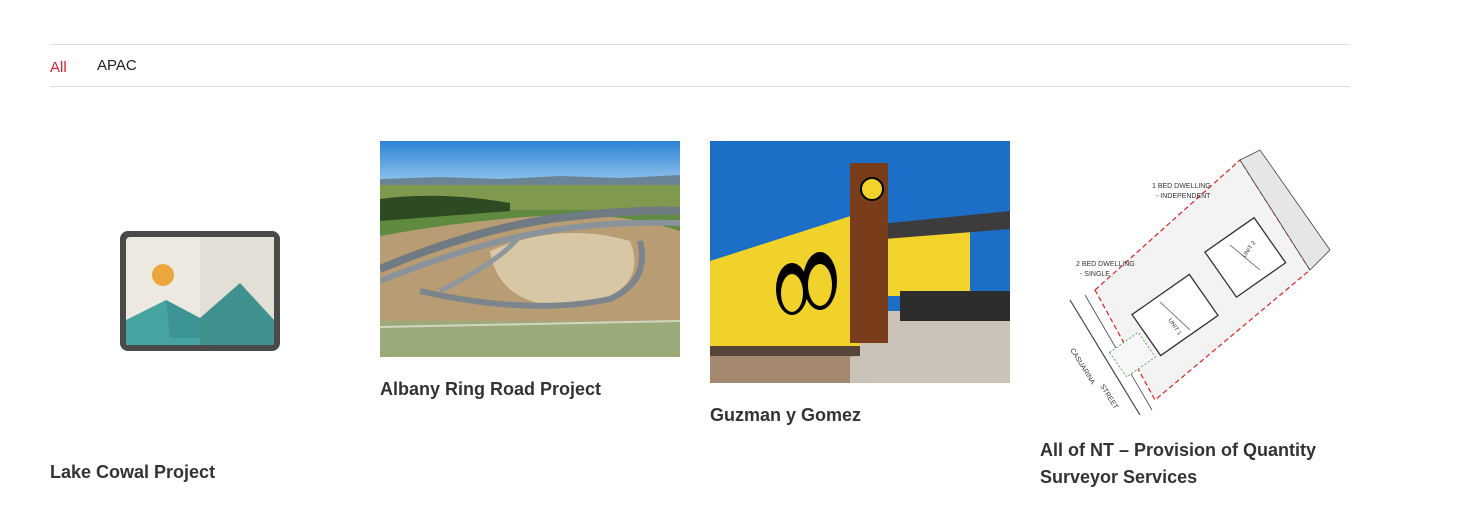 Image resolution: width=1474 pixels, height=520 pixels. I want to click on plan-label: - SINGLE, so click(1095, 274).